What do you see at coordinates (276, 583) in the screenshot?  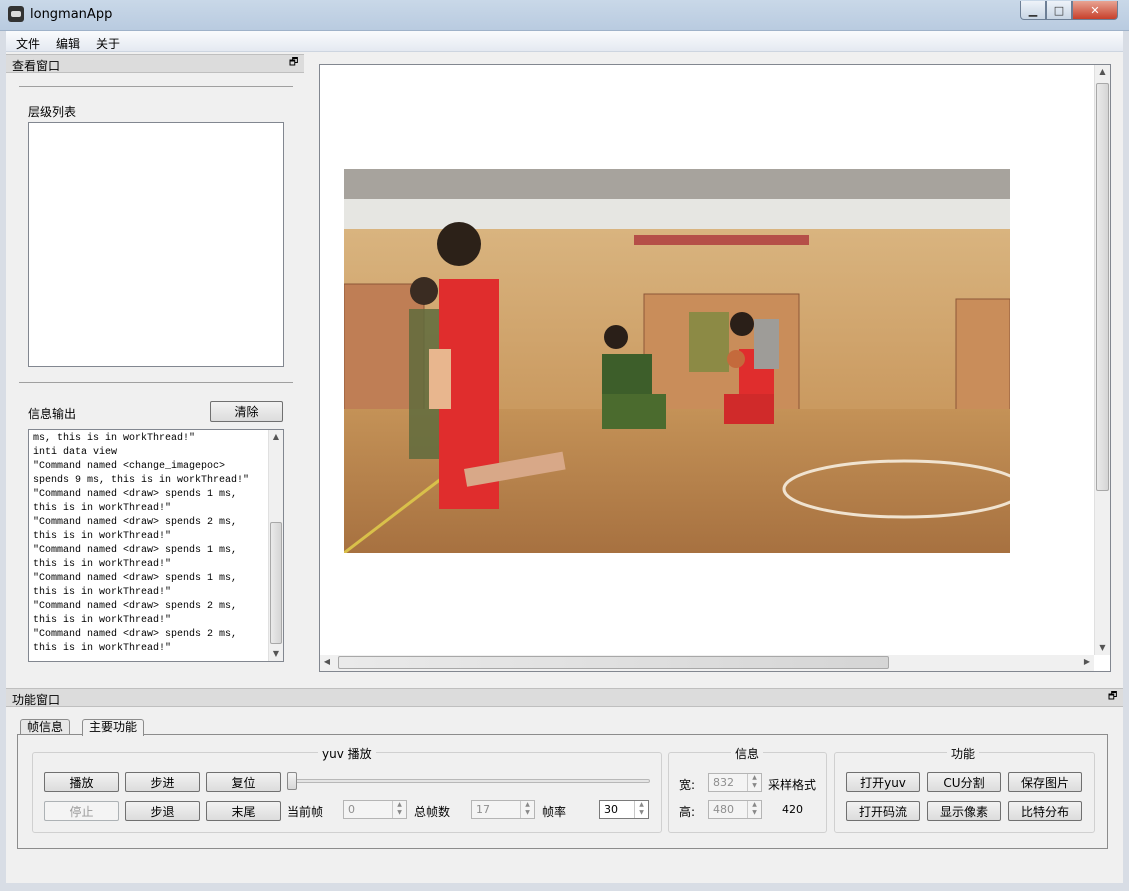 I see `log-scroll-thumb` at bounding box center [276, 583].